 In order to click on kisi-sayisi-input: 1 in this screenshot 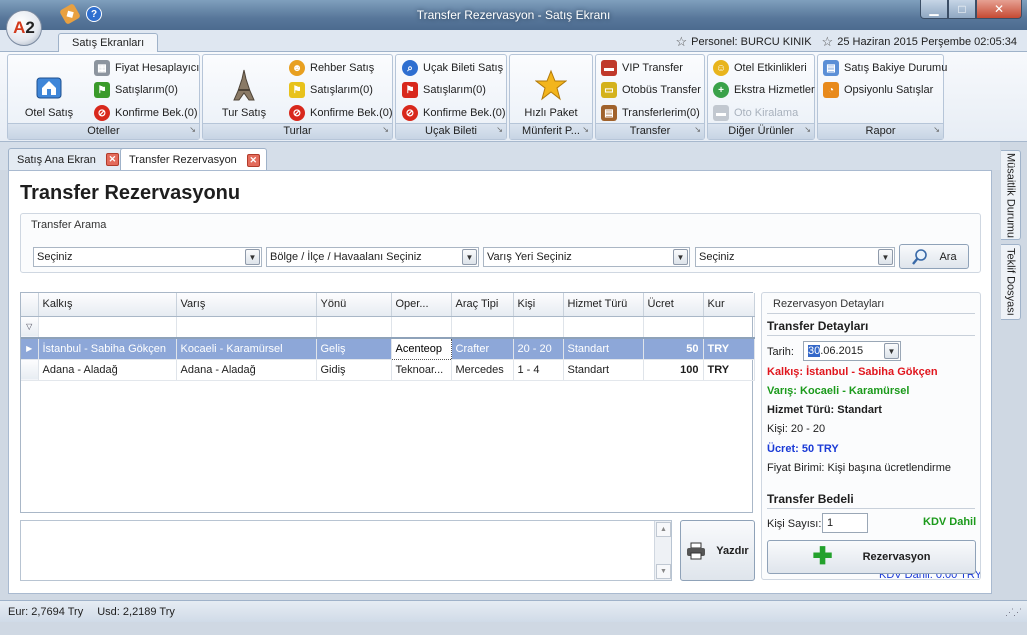, I will do `click(845, 523)`.